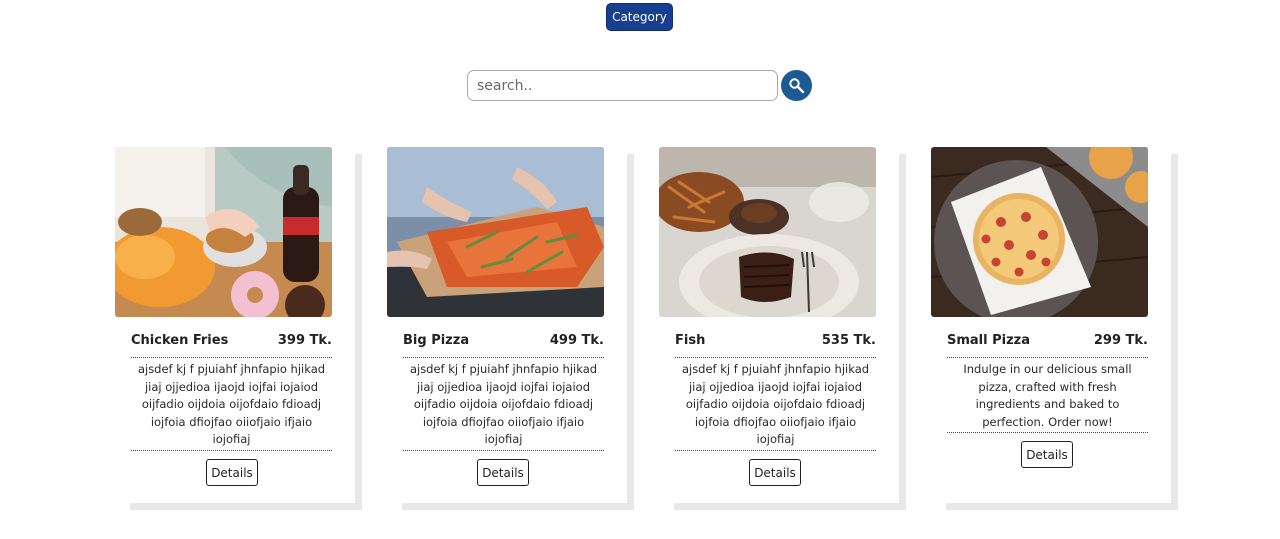  Describe the element at coordinates (304, 340) in the screenshot. I see `product-price: 399 Tk.` at that location.